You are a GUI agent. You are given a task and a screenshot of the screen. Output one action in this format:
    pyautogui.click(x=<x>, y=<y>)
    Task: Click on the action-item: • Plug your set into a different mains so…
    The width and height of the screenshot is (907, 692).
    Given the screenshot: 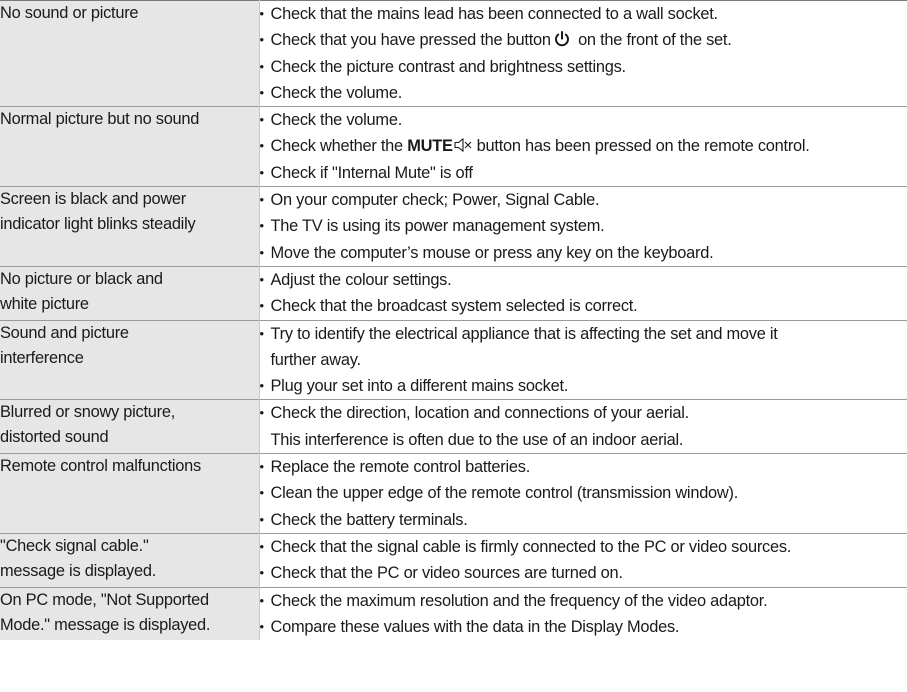 What is the action you would take?
    pyautogui.click(x=583, y=386)
    